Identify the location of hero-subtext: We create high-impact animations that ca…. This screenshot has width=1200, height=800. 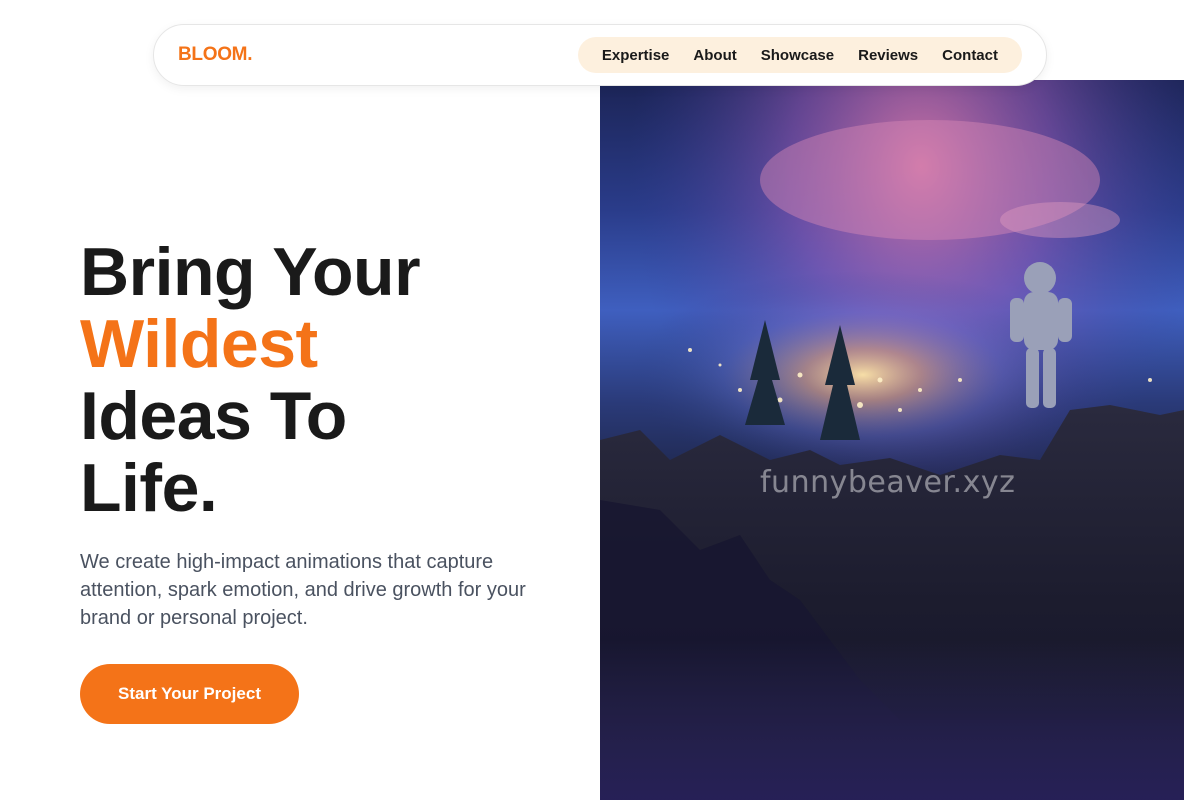
(303, 590).